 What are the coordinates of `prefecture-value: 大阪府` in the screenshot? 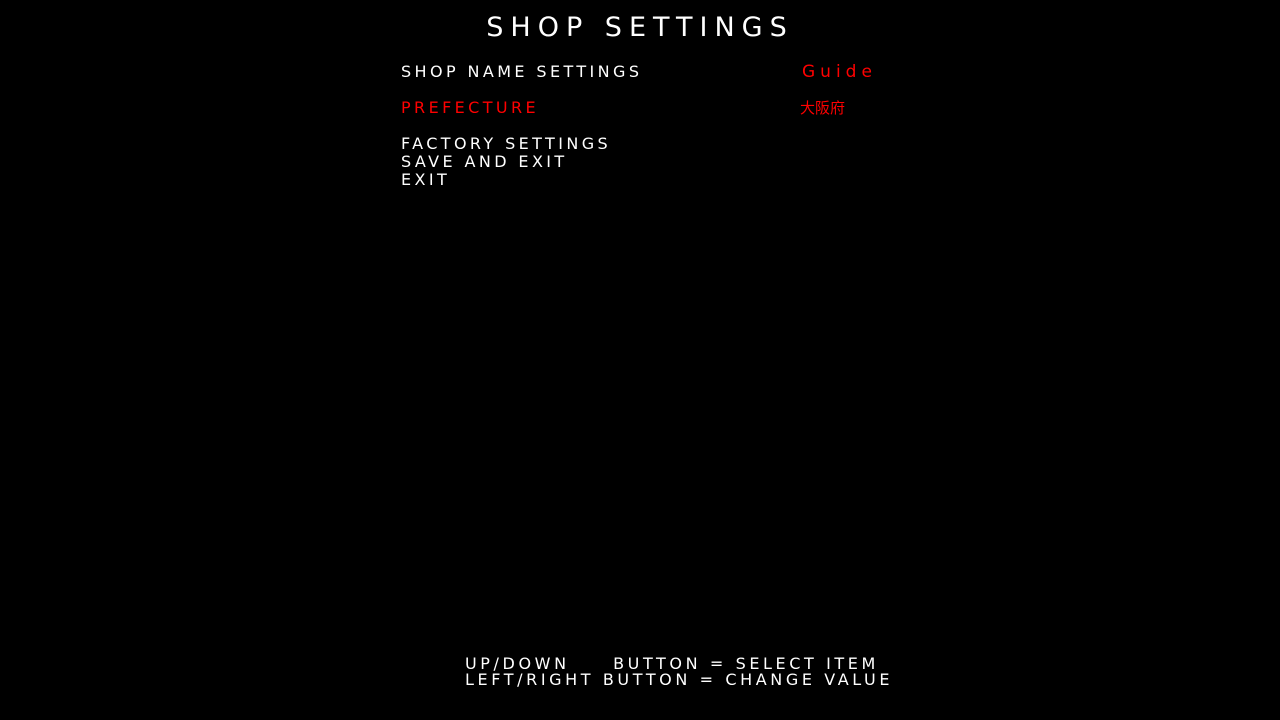 It's located at (822, 108).